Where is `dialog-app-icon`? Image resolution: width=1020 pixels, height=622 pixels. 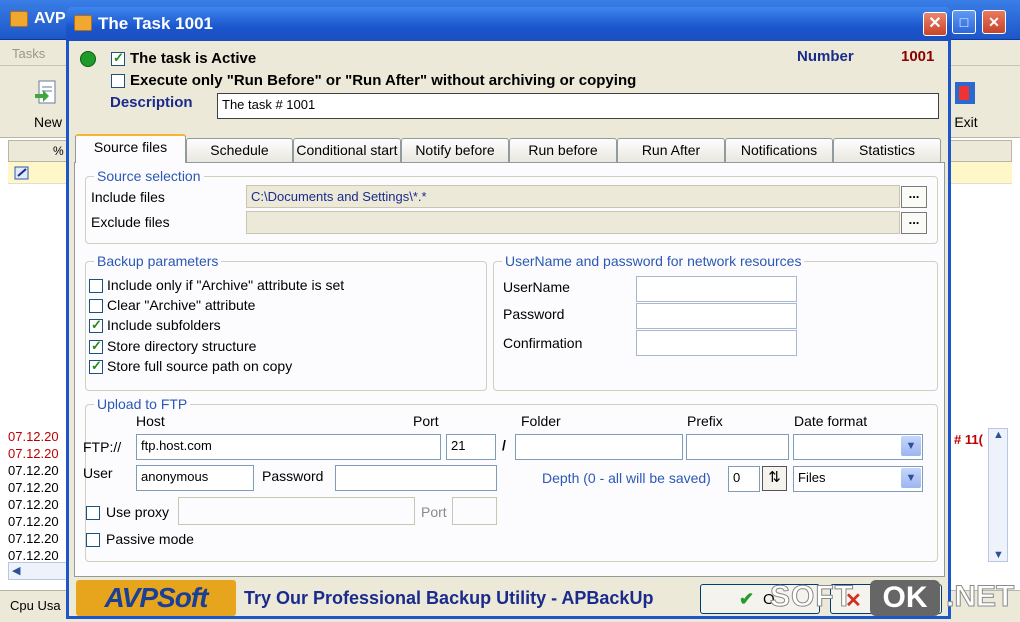 dialog-app-icon is located at coordinates (83, 23).